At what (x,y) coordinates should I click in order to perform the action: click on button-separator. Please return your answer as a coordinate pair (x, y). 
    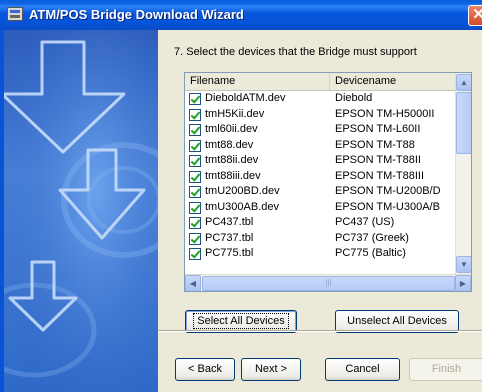
    Looking at the image, I should click on (320, 331).